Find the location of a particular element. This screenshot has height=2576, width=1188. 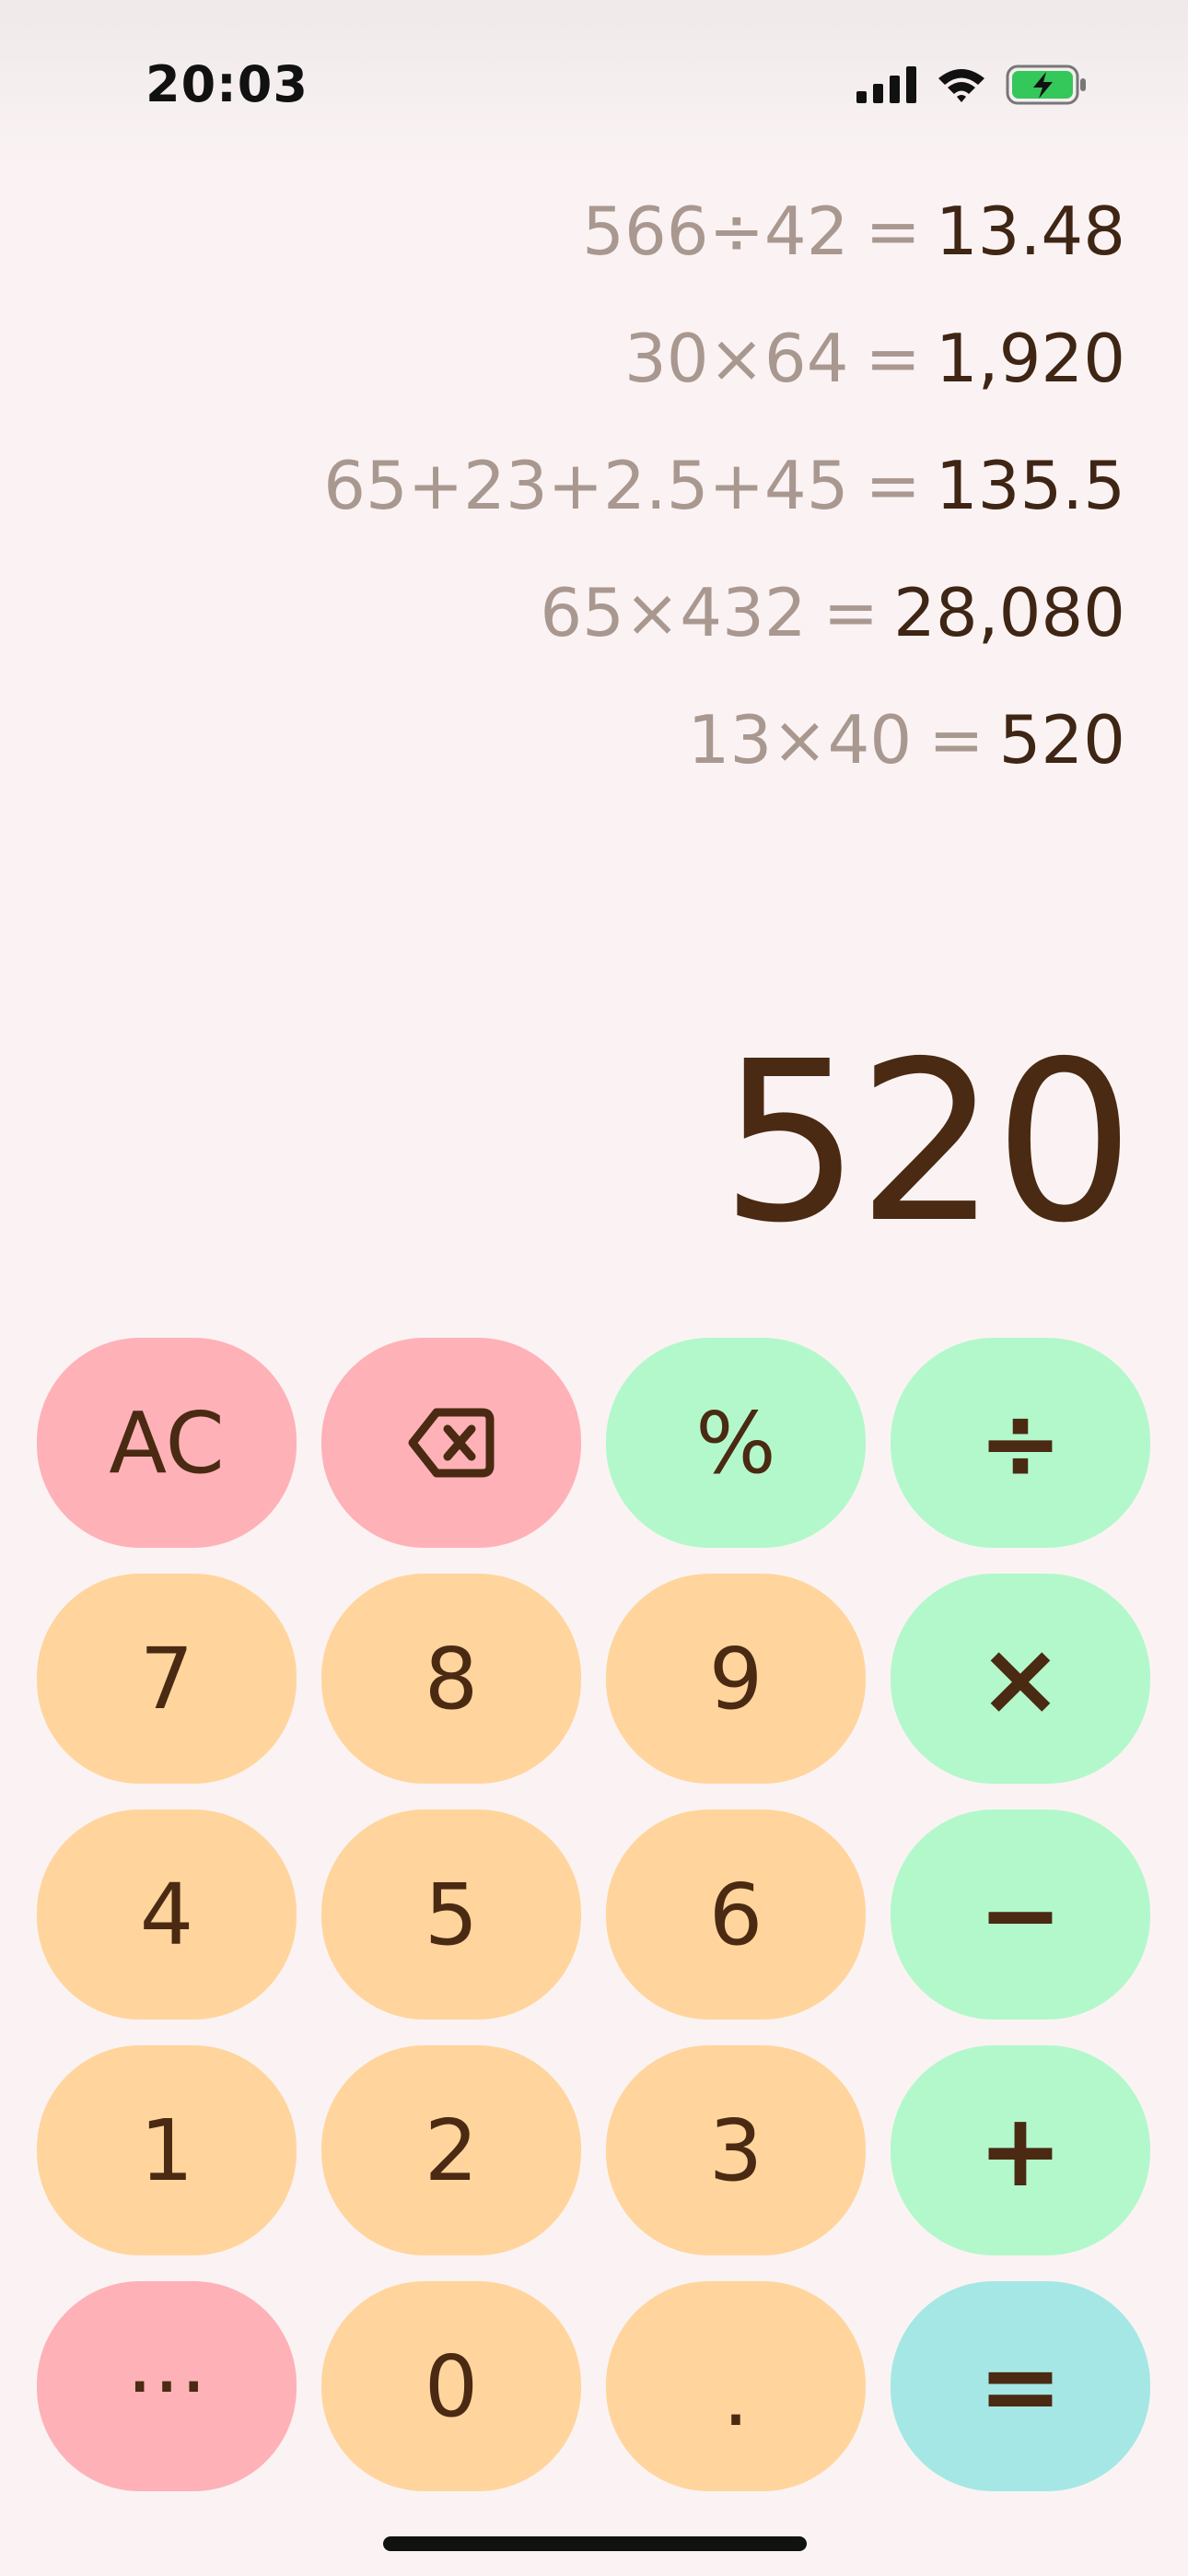

digit-9-button: 9 is located at coordinates (736, 1679).